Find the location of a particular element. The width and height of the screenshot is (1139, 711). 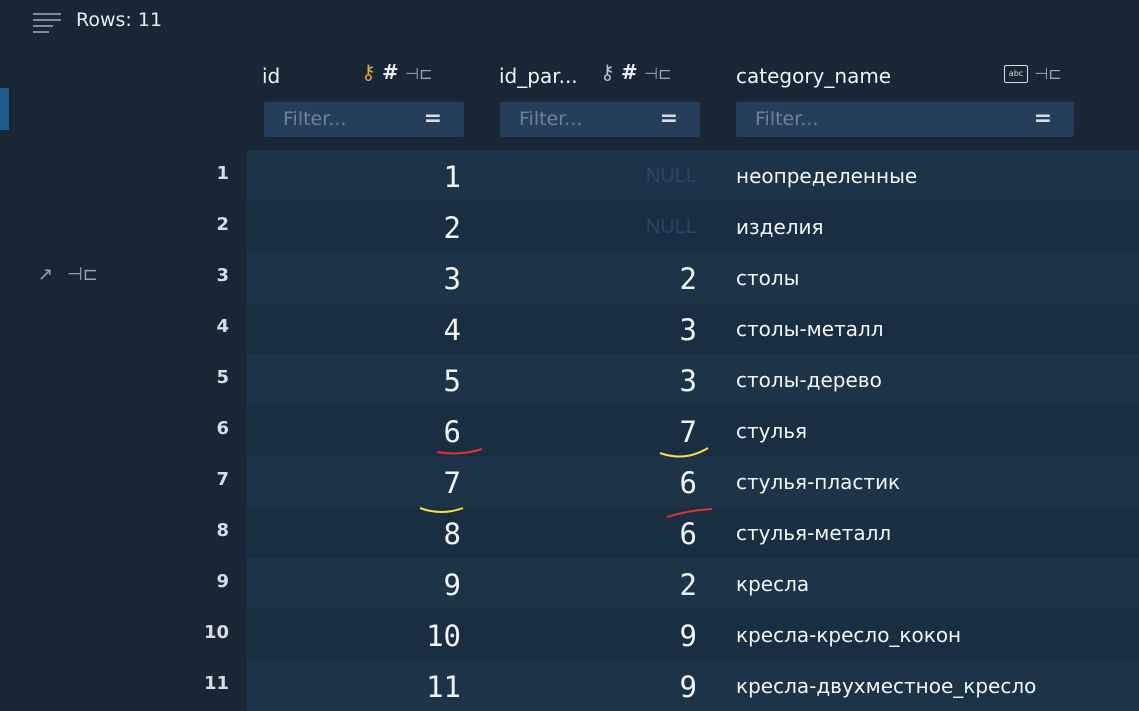

row-number: 1 is located at coordinates (213, 173).